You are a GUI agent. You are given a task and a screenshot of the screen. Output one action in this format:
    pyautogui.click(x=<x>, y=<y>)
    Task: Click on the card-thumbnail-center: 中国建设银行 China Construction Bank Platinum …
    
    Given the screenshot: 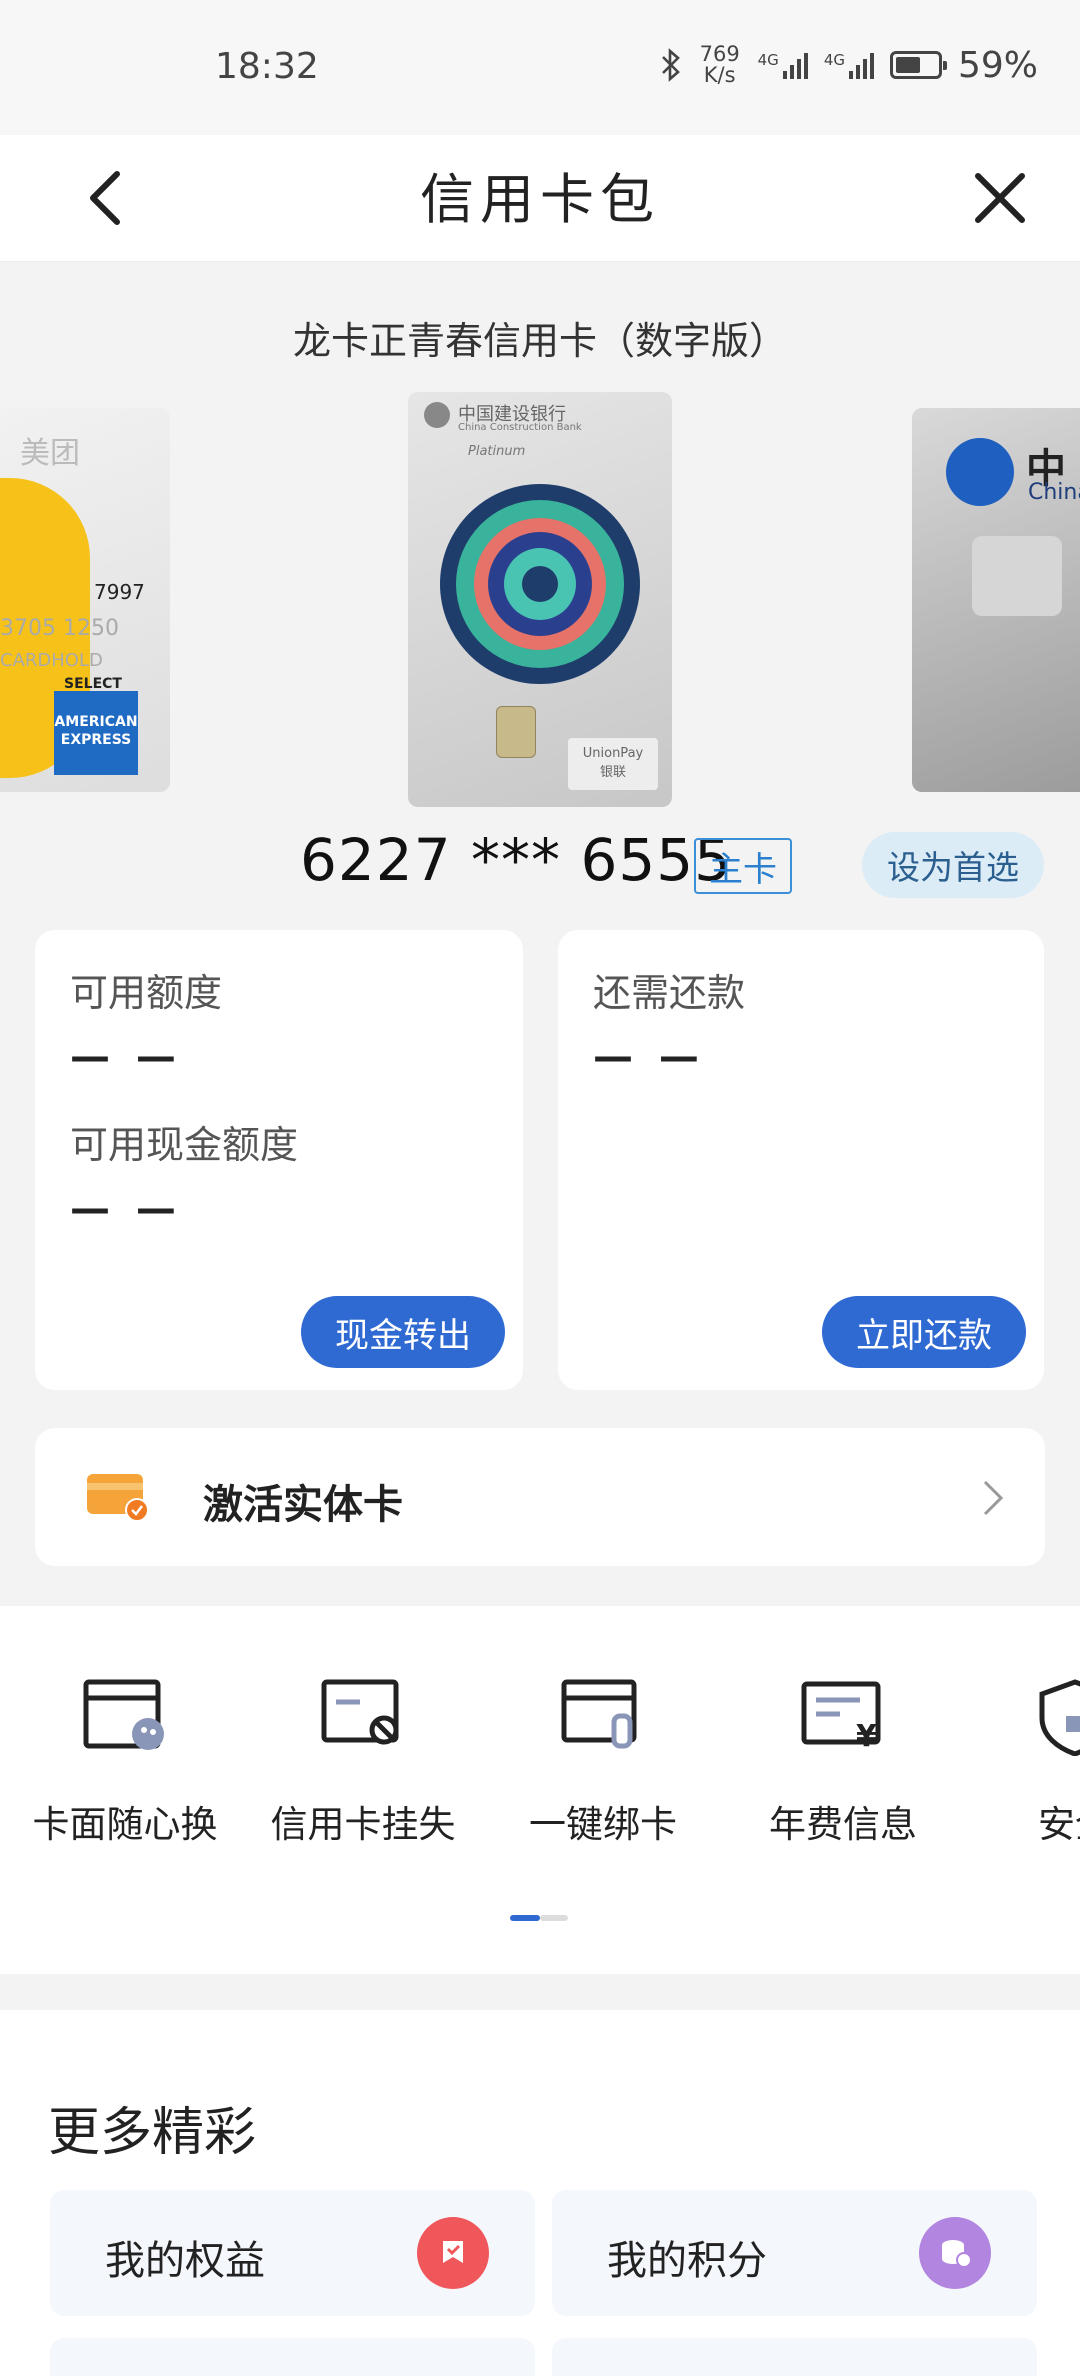 What is the action you would take?
    pyautogui.click(x=540, y=599)
    